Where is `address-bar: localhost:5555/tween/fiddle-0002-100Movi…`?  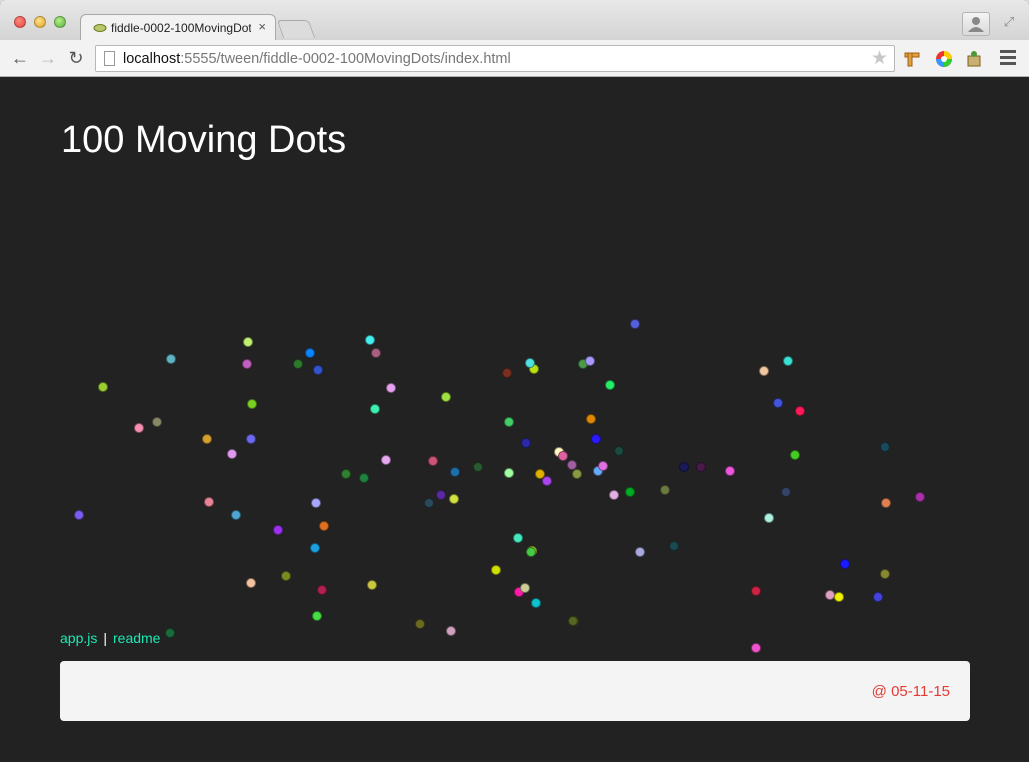
address-bar: localhost:5555/tween/fiddle-0002-100Movi… is located at coordinates (495, 58).